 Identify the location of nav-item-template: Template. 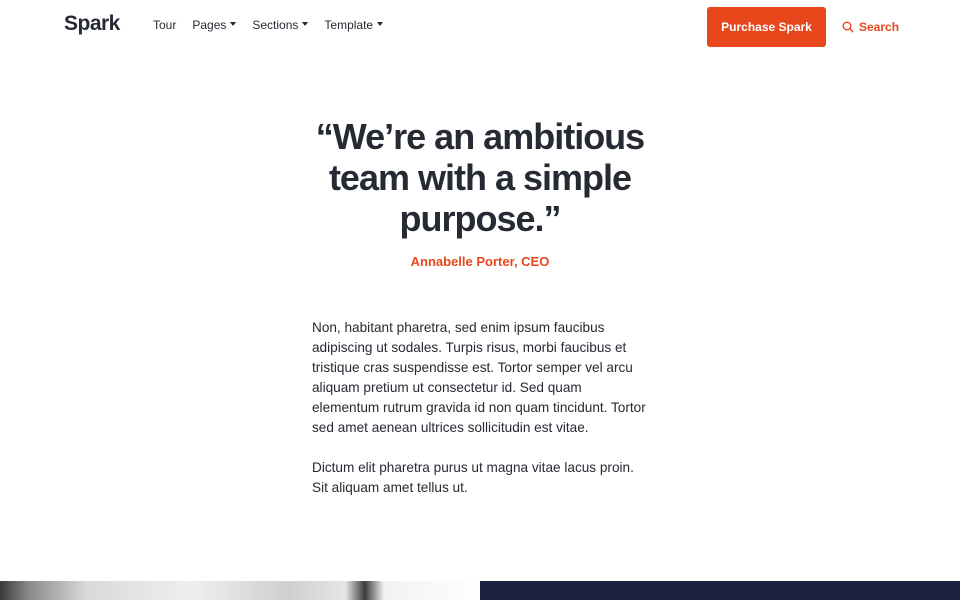
(354, 25).